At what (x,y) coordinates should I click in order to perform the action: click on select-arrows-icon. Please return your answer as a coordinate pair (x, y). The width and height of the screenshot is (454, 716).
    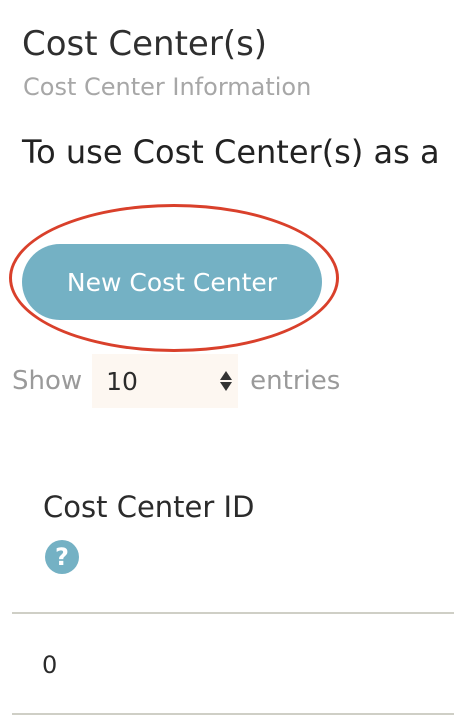
    Looking at the image, I should click on (226, 381).